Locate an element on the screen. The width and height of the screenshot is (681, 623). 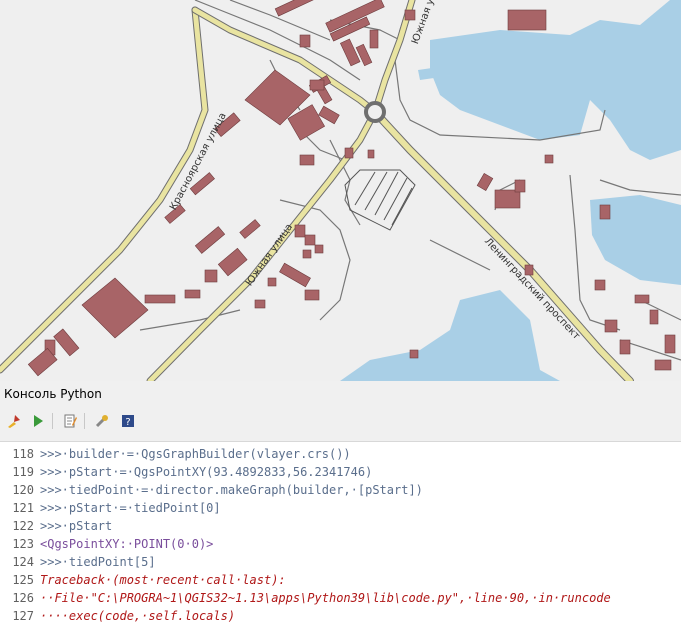
line-number: 121 is located at coordinates (23, 508).